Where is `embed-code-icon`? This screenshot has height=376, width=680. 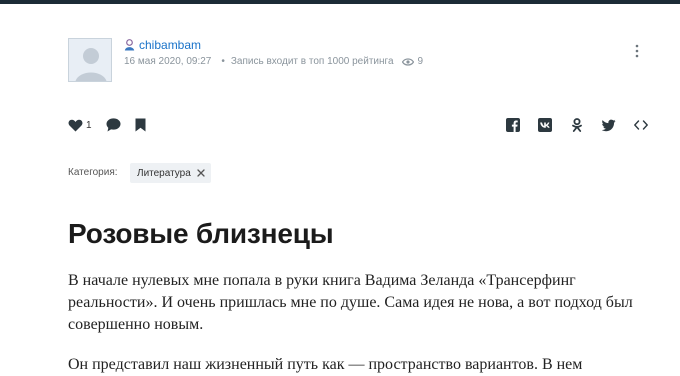
embed-code-icon is located at coordinates (641, 125).